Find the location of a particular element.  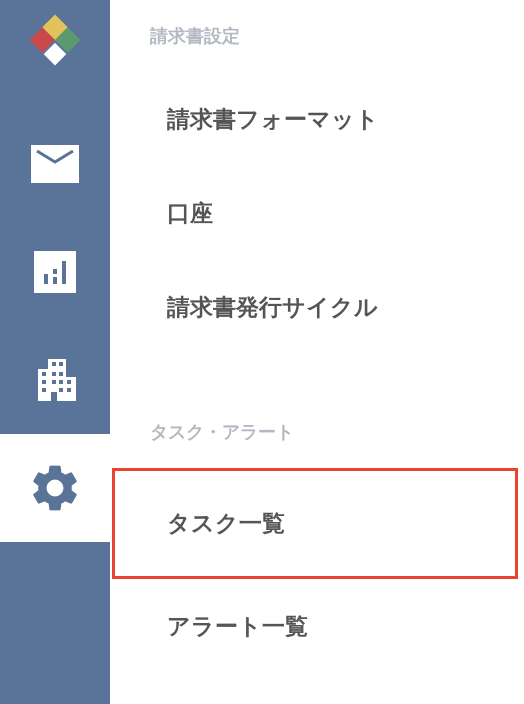

menu-item: 請求書発行サイクル is located at coordinates (314, 307).